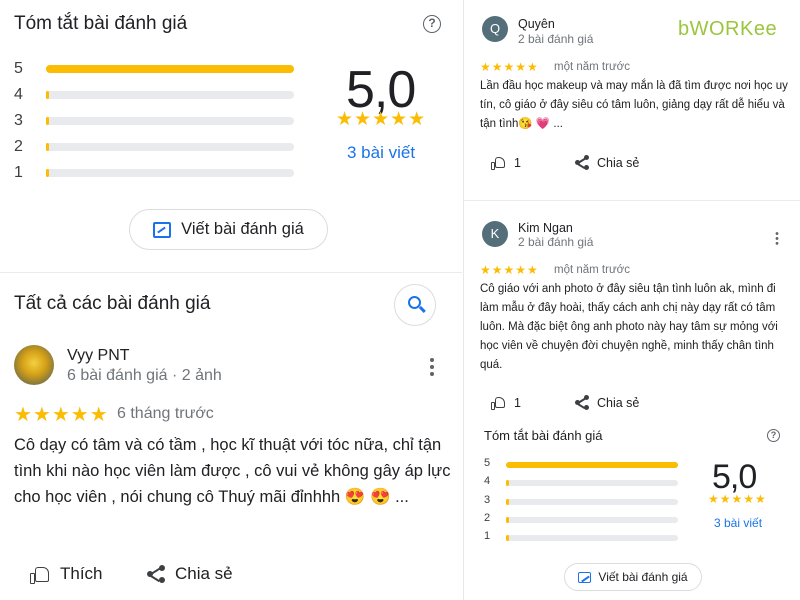 This screenshot has height=600, width=800. Describe the element at coordinates (231, 272) in the screenshot. I see `section-divider` at that location.